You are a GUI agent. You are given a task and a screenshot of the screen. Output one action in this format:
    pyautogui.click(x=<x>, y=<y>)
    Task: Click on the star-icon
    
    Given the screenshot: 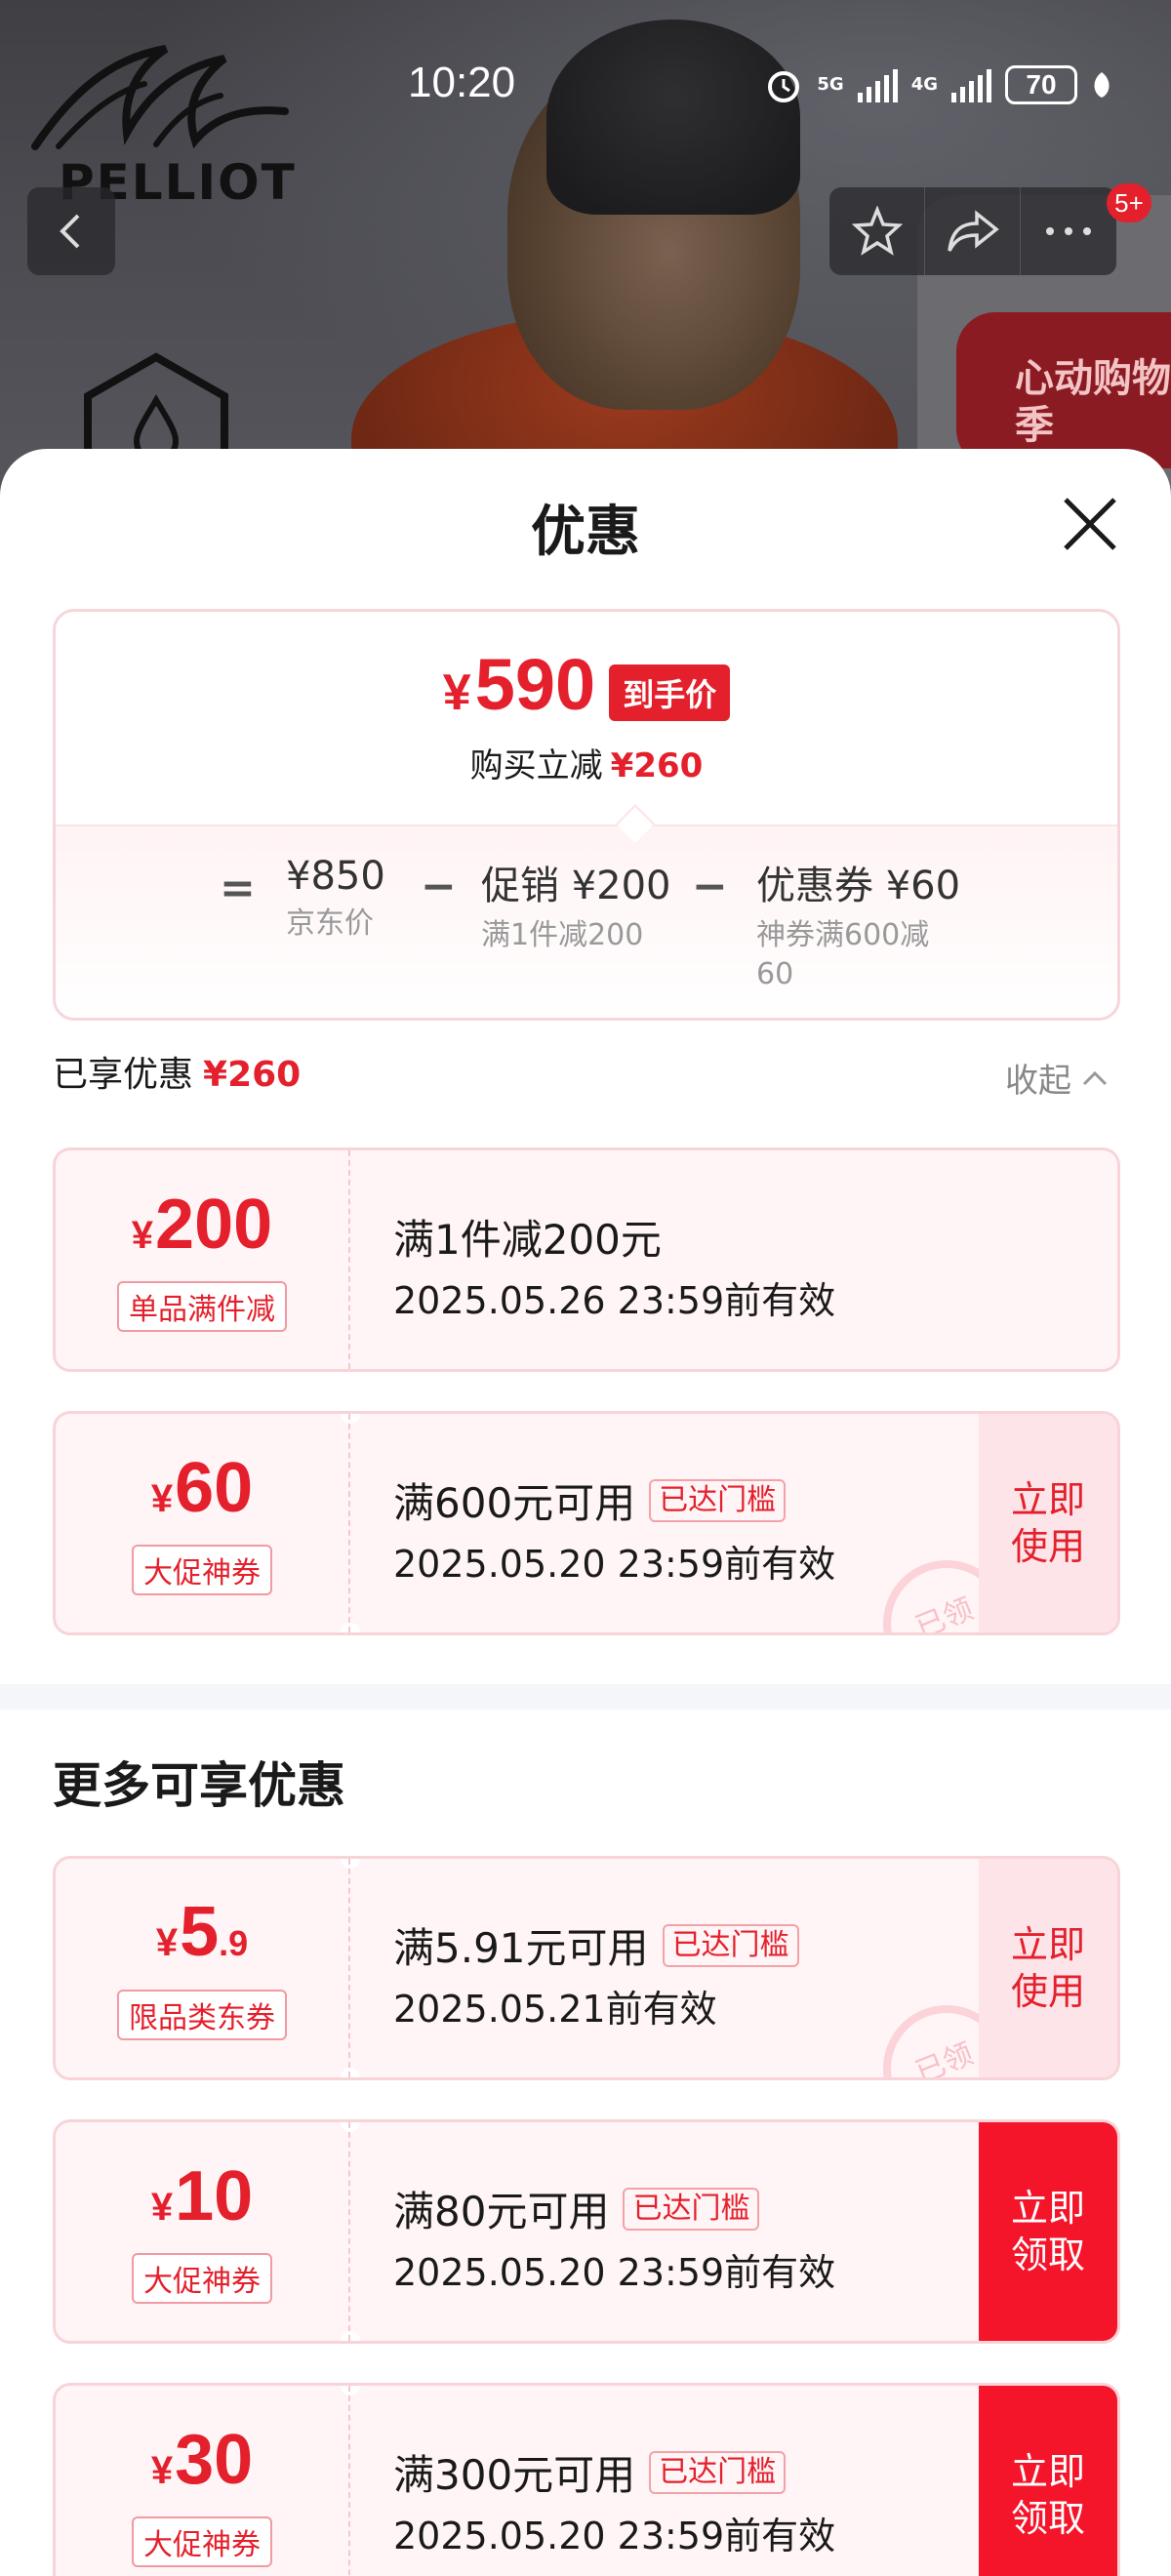 What is the action you would take?
    pyautogui.click(x=877, y=231)
    